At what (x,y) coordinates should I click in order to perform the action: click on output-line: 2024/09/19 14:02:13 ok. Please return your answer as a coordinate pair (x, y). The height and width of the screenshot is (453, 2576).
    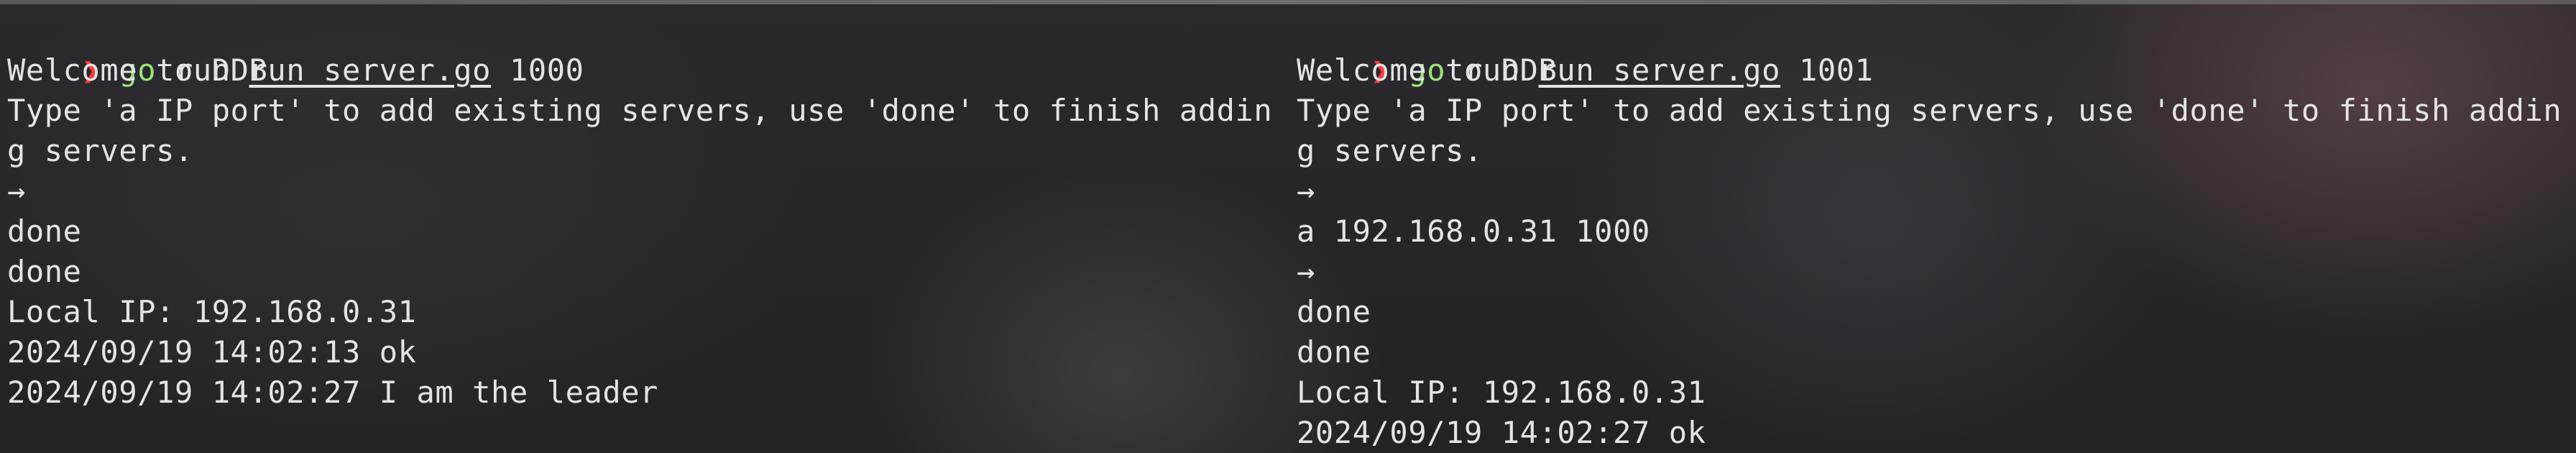
    Looking at the image, I should click on (212, 352).